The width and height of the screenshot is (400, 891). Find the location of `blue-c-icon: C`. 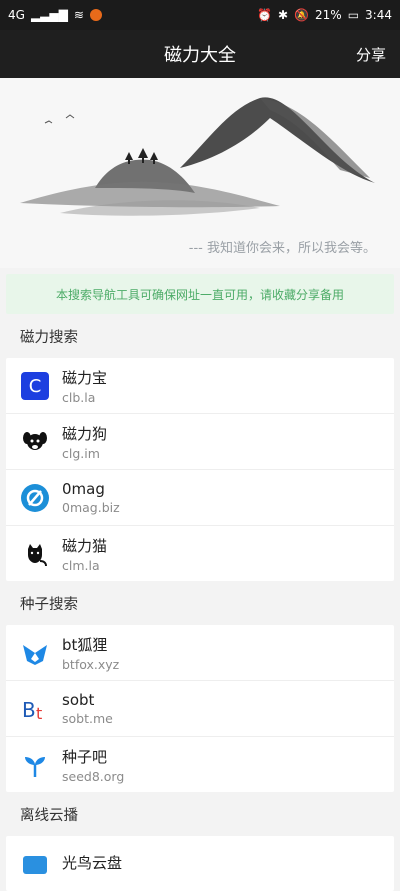

blue-c-icon: C is located at coordinates (35, 386).